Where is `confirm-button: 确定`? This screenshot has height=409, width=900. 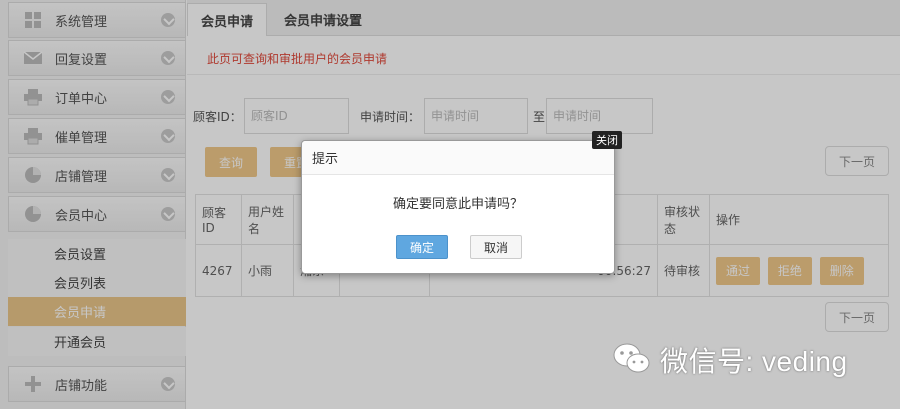
confirm-button: 确定 is located at coordinates (422, 247).